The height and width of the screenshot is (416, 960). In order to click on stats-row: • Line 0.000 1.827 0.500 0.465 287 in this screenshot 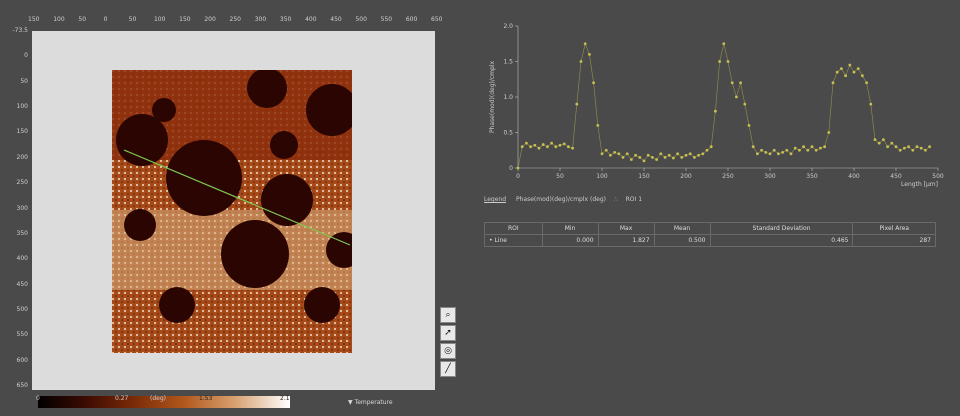, I will do `click(710, 240)`.